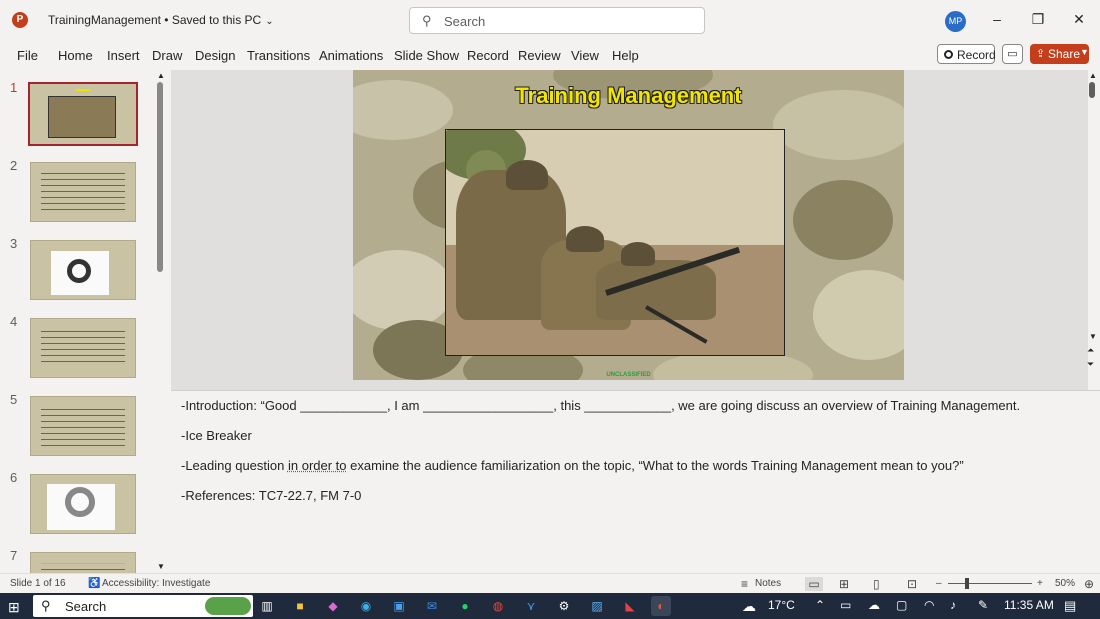 This screenshot has height=619, width=1100. What do you see at coordinates (557, 20) in the screenshot?
I see `search-input: ⚲ Search` at bounding box center [557, 20].